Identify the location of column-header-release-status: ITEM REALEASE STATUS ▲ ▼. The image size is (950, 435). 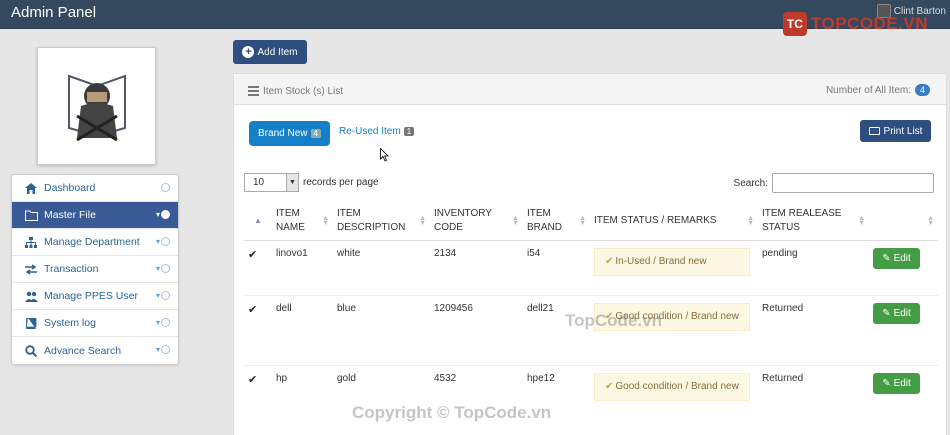
(813, 221).